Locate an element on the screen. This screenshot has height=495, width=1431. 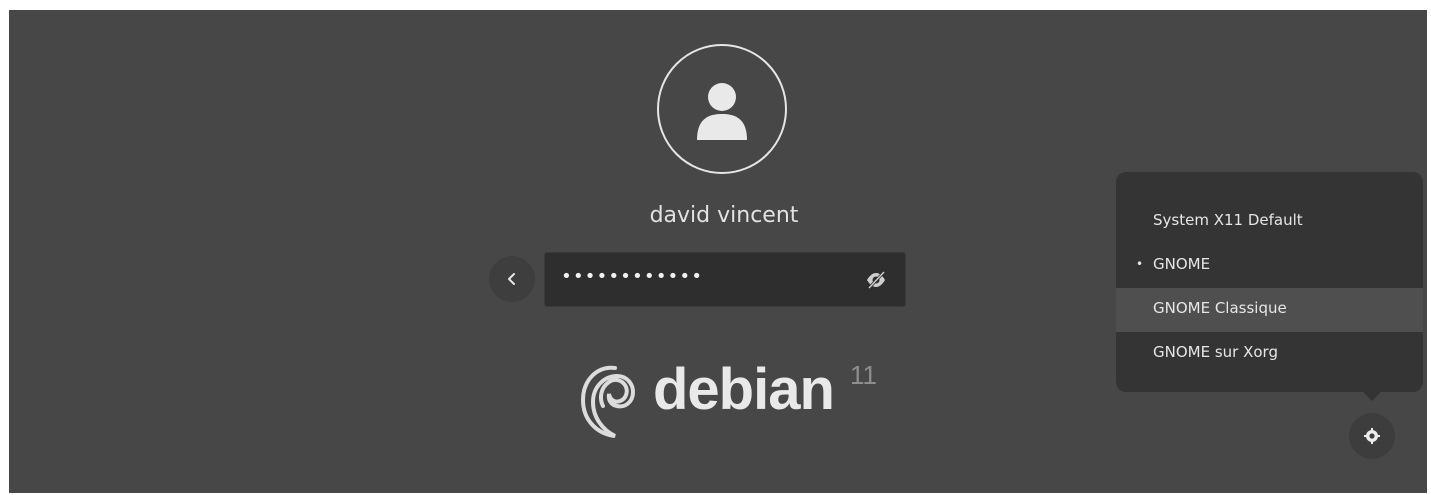
debian-logo: debian 11 is located at coordinates (730, 400).